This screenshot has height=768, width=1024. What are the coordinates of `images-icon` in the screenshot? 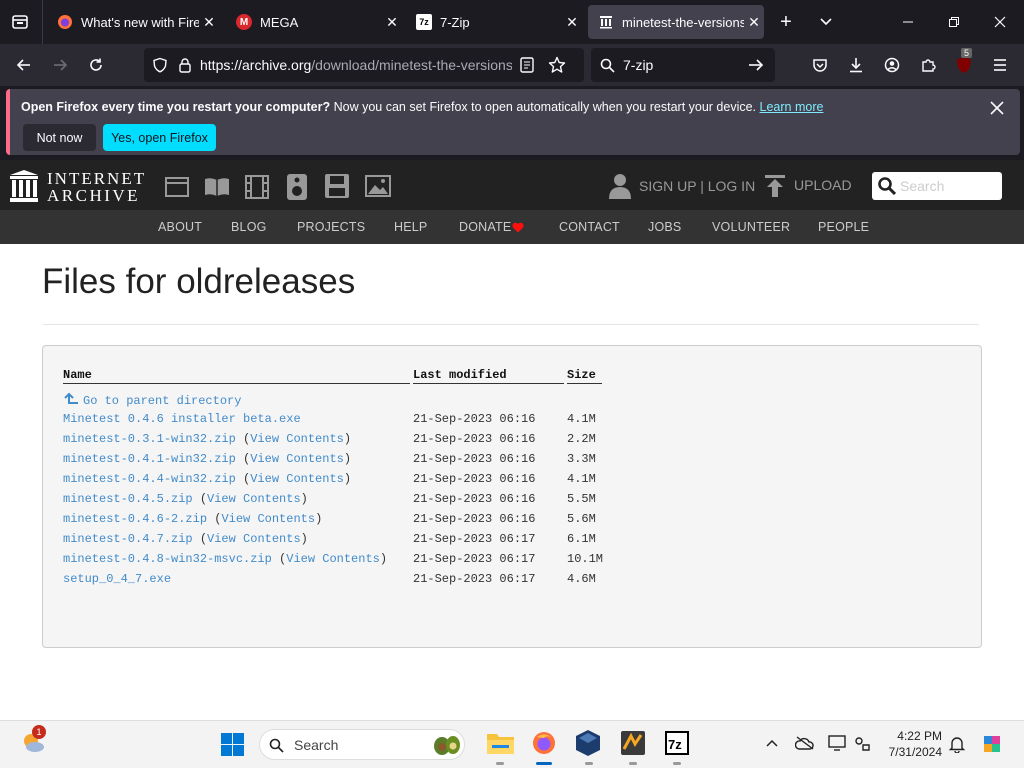 It's located at (378, 186).